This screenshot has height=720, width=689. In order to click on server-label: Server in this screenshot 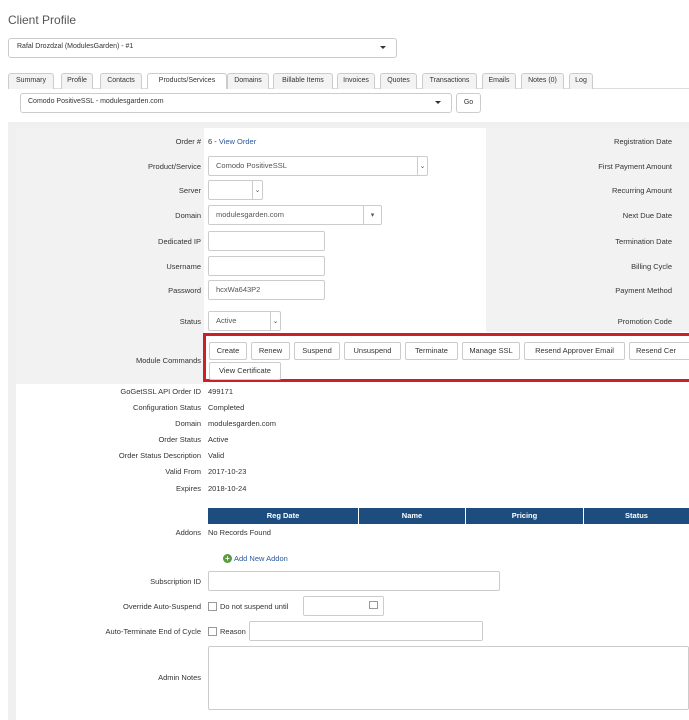, I will do `click(189, 190)`.